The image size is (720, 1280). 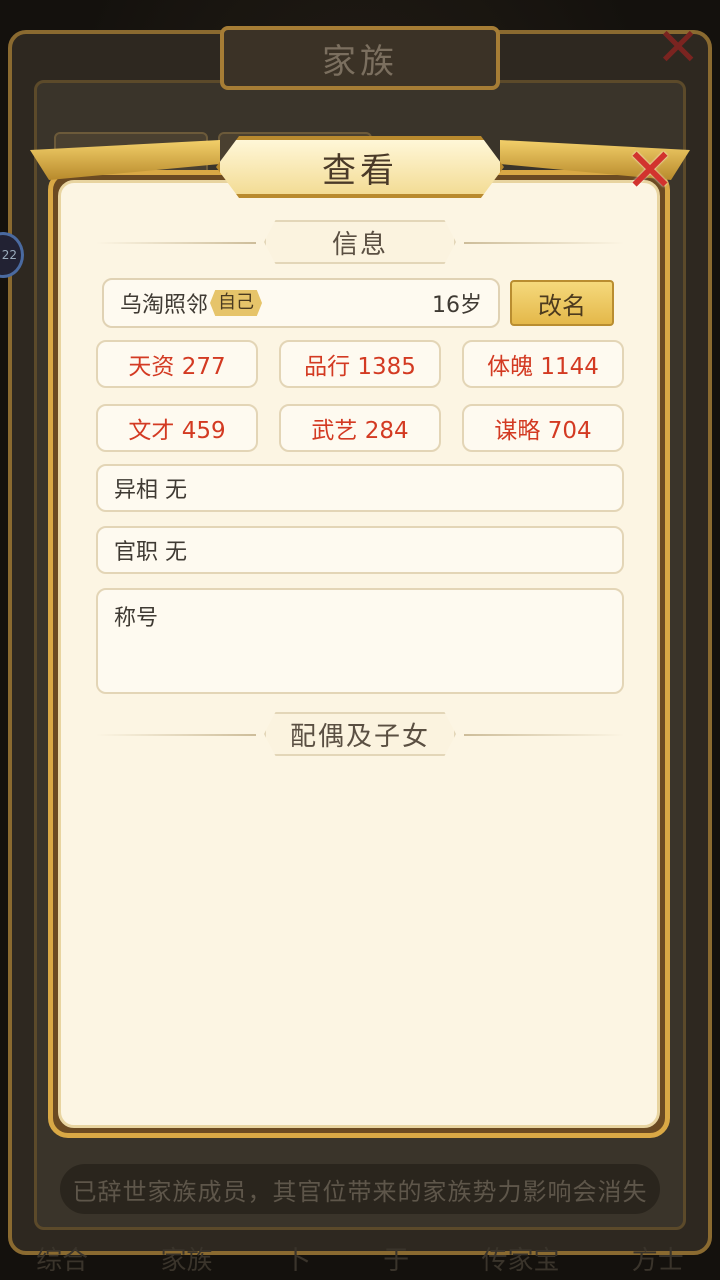 I want to click on bottom-tab-bar: 综合 家族 卜 于 传家宝 方士, so click(x=360, y=1258).